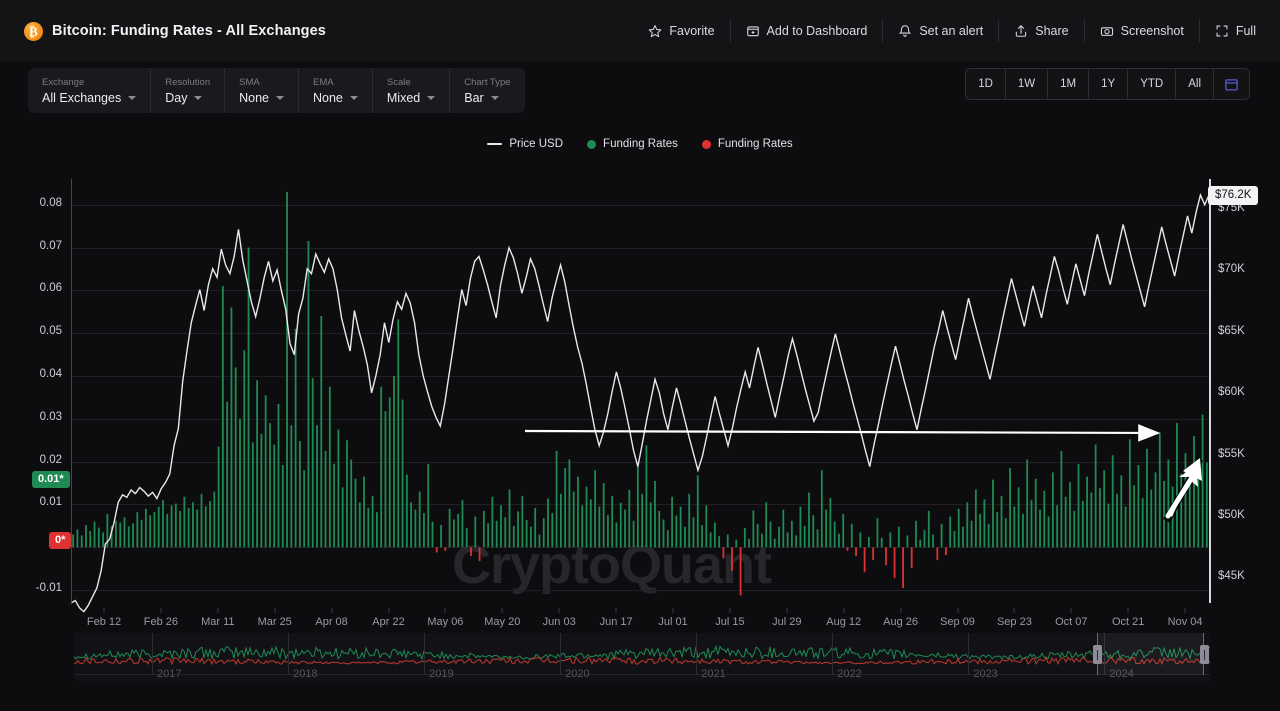 The width and height of the screenshot is (1280, 711). What do you see at coordinates (941, 31) in the screenshot?
I see `set-alert-button: Set an alert` at bounding box center [941, 31].